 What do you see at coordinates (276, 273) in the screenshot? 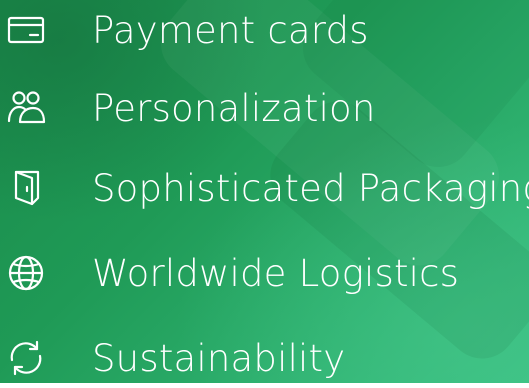
I see `feature-label: Worldwide Logistics` at bounding box center [276, 273].